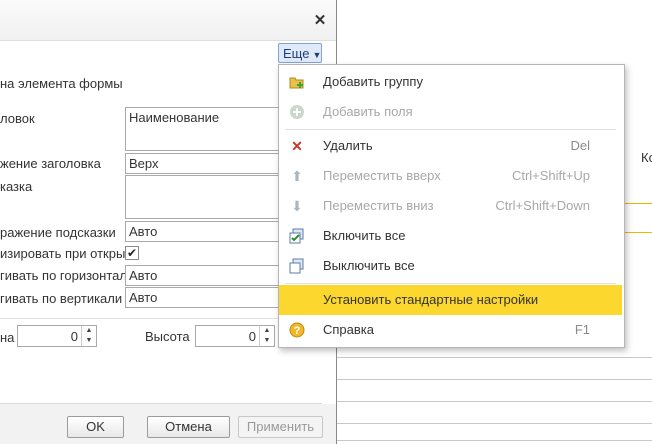 The width and height of the screenshot is (652, 444). I want to click on menu-item-shortcut: Ctrl+Shift+Down, so click(542, 205).